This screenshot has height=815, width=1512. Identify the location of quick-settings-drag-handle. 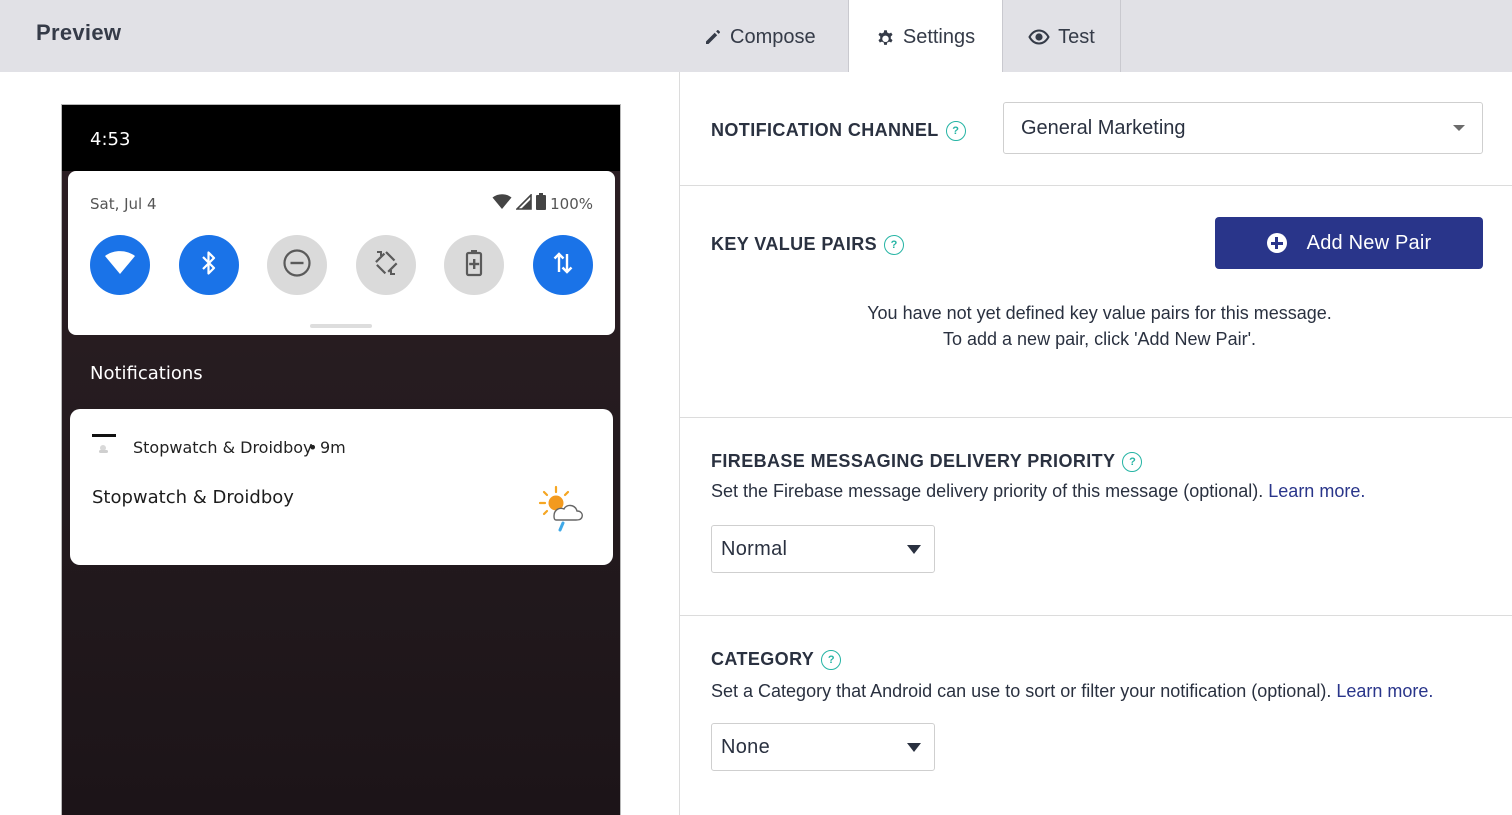
(341, 326).